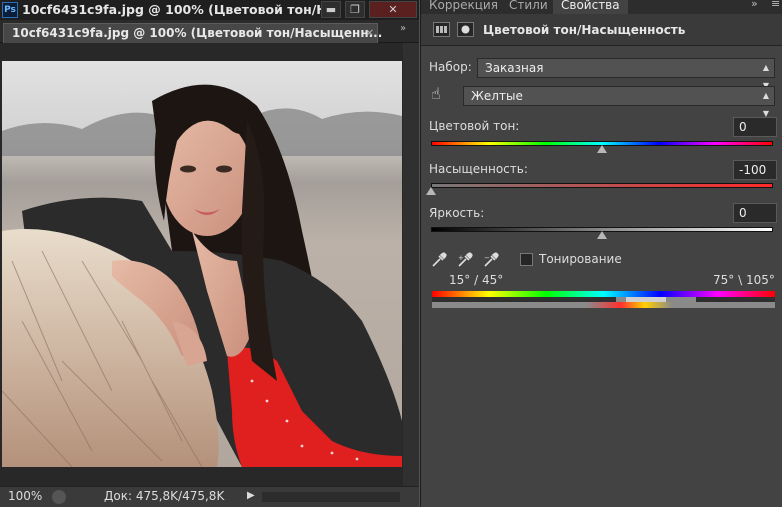 The width and height of the screenshot is (782, 507). I want to click on eyedropper-icon, so click(439, 262).